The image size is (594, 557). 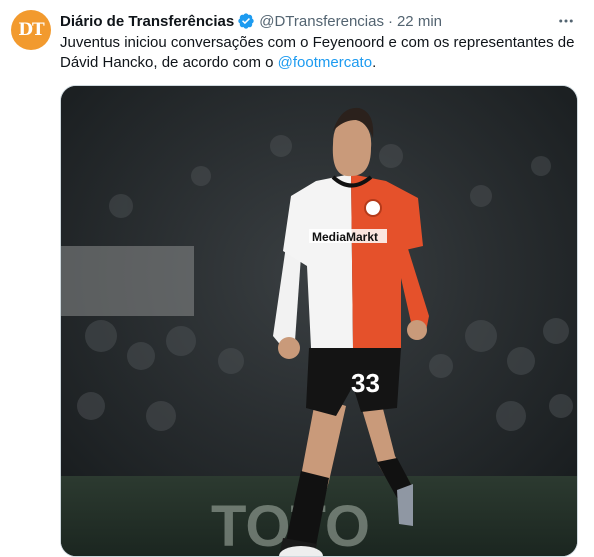 I want to click on timestamp: 22 min, so click(x=419, y=21).